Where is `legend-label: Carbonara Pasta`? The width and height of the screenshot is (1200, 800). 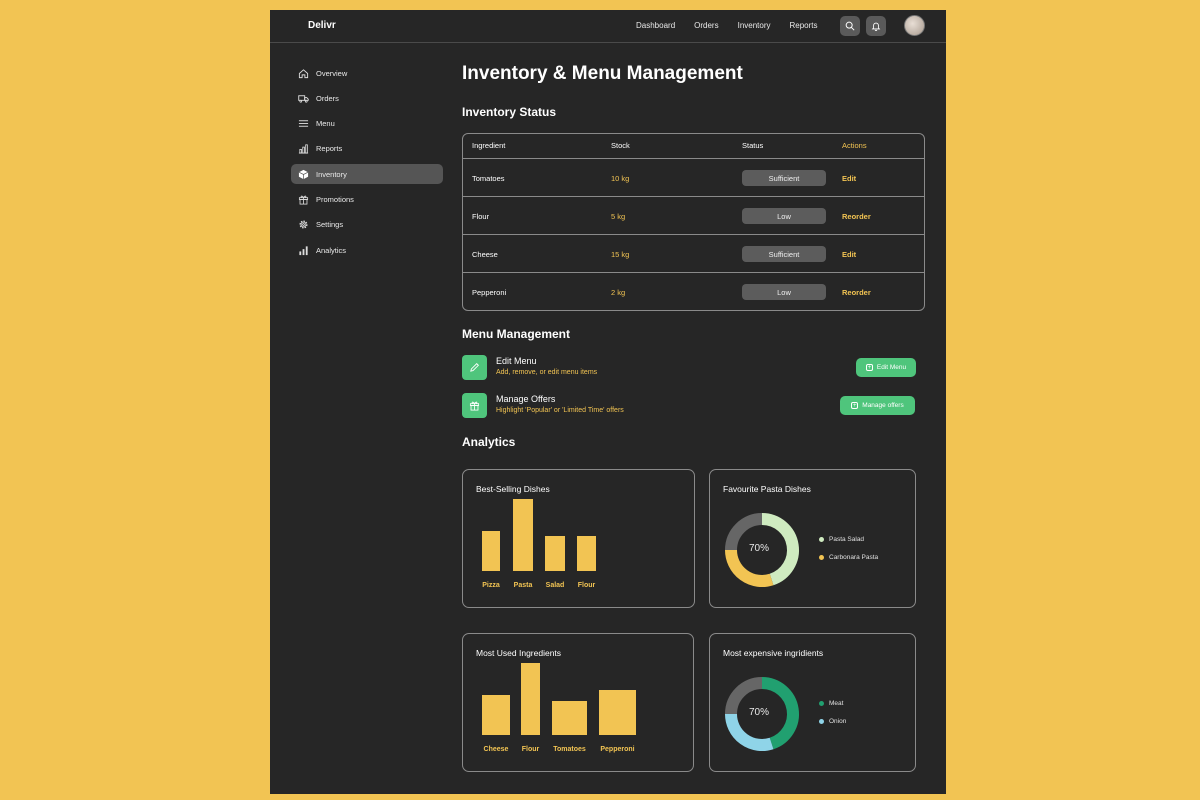
legend-label: Carbonara Pasta is located at coordinates (854, 557).